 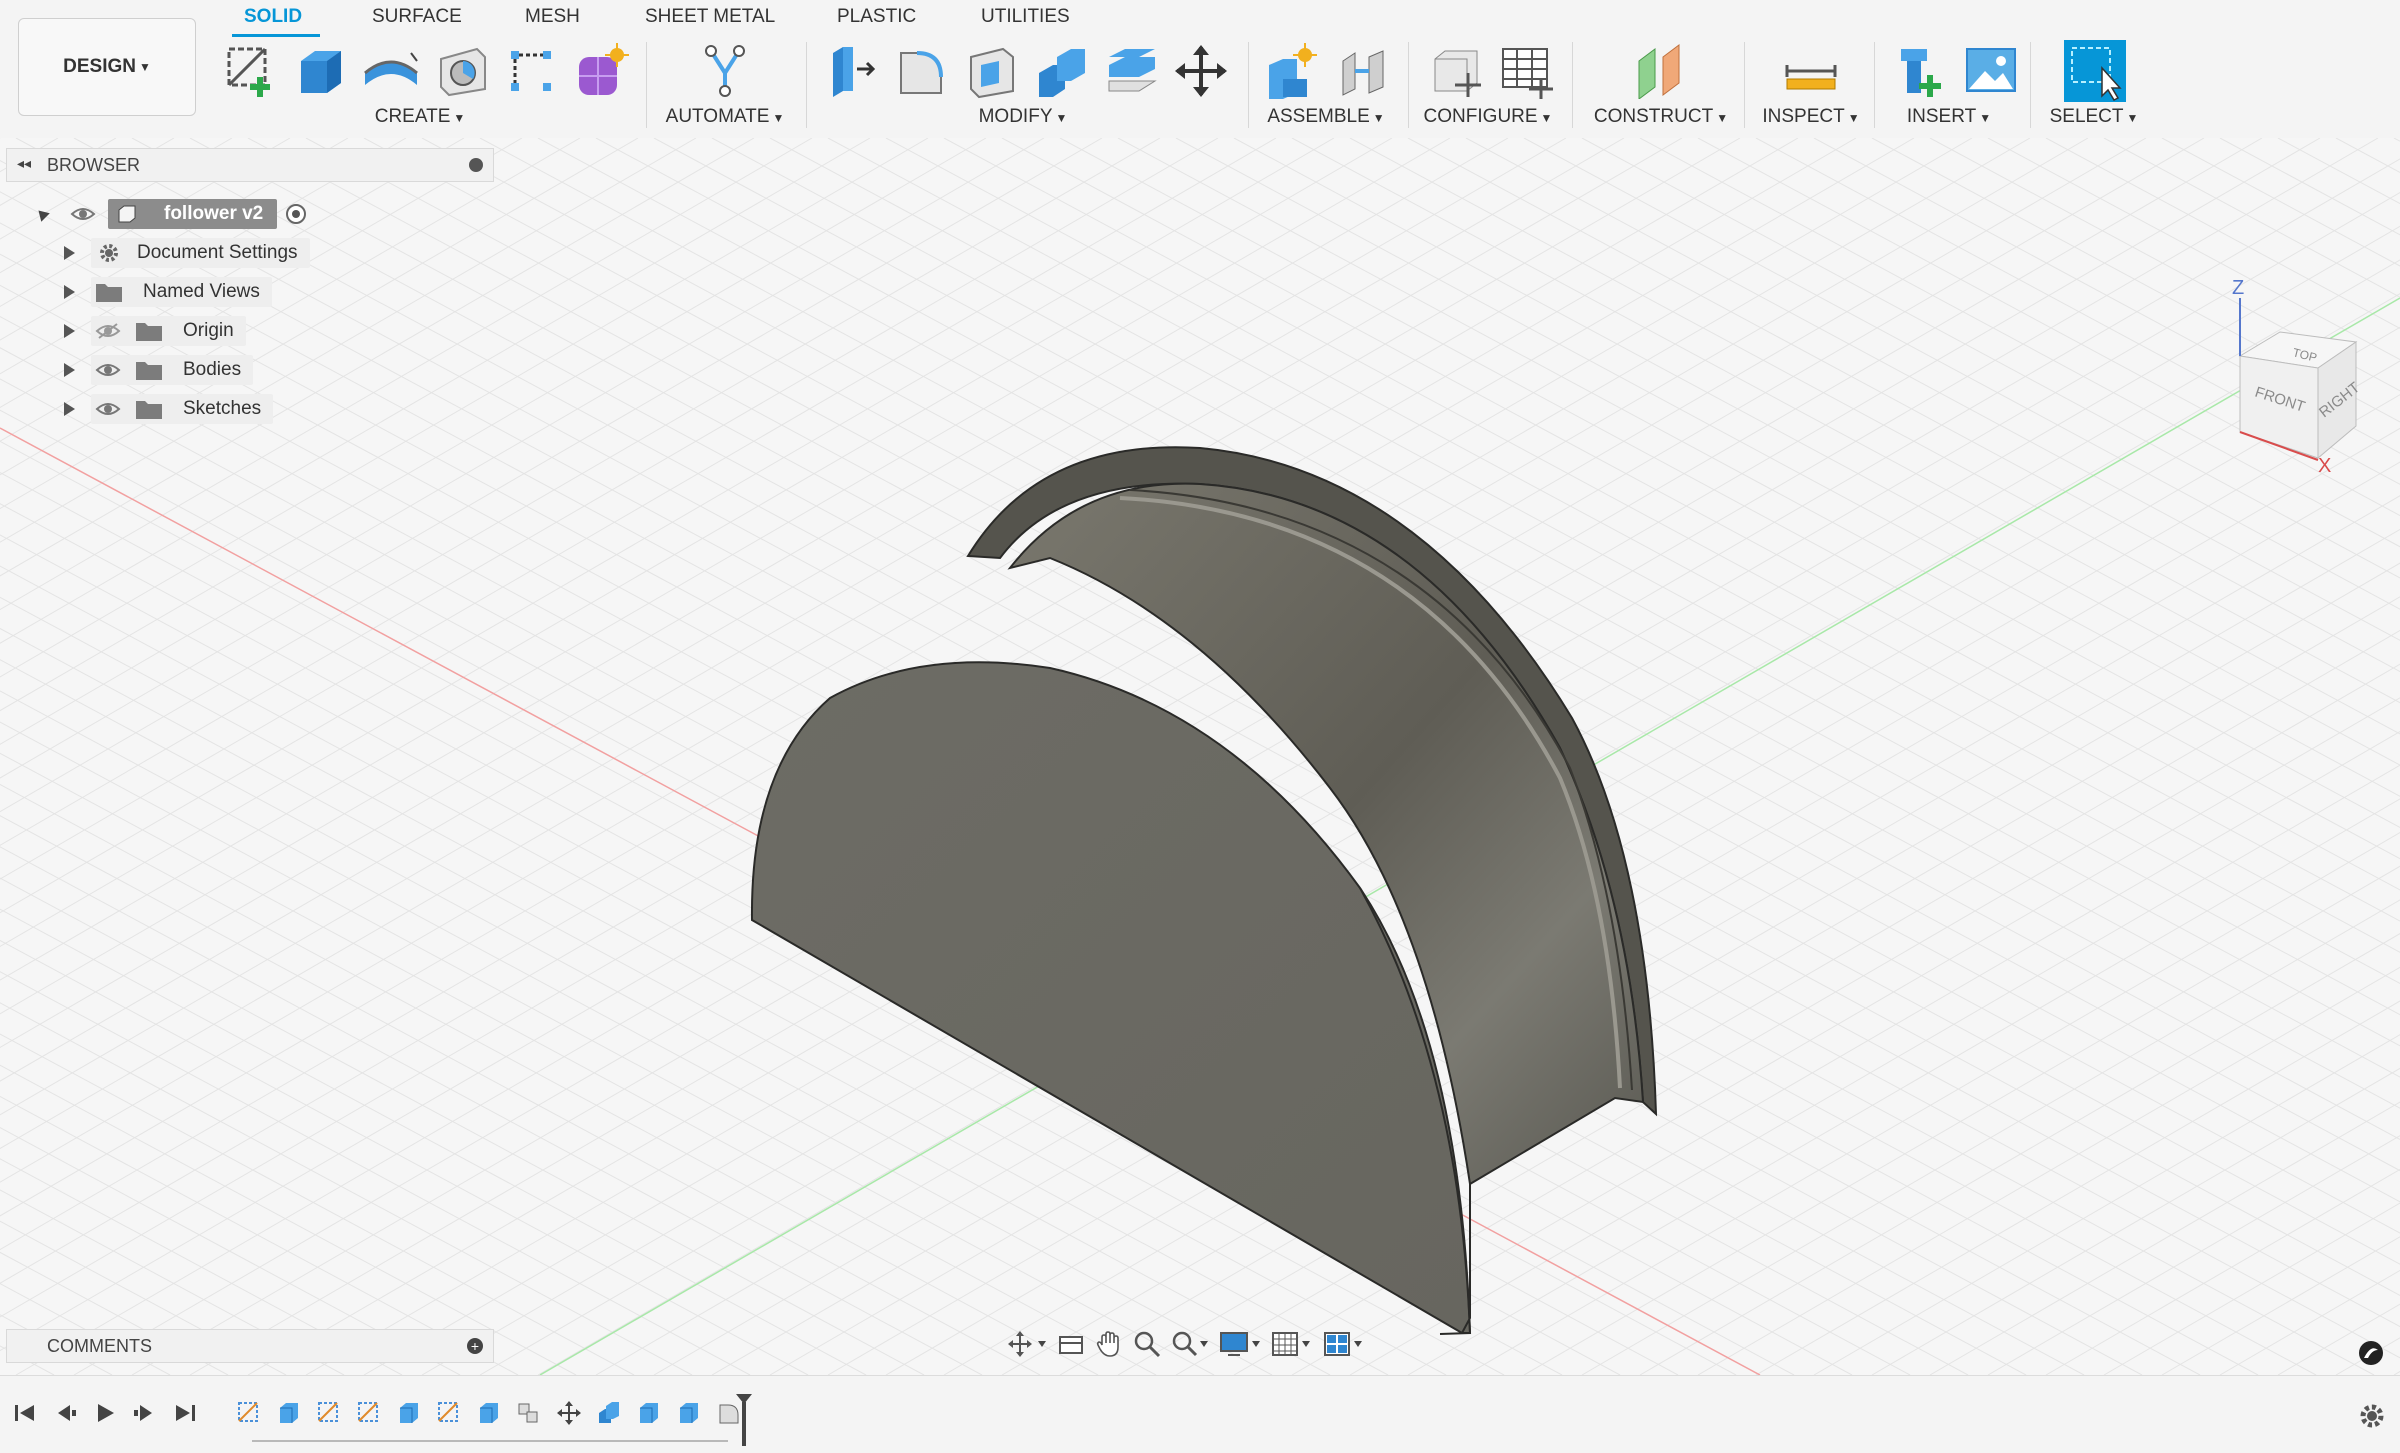 What do you see at coordinates (1455, 71) in the screenshot?
I see `configure-model-icon` at bounding box center [1455, 71].